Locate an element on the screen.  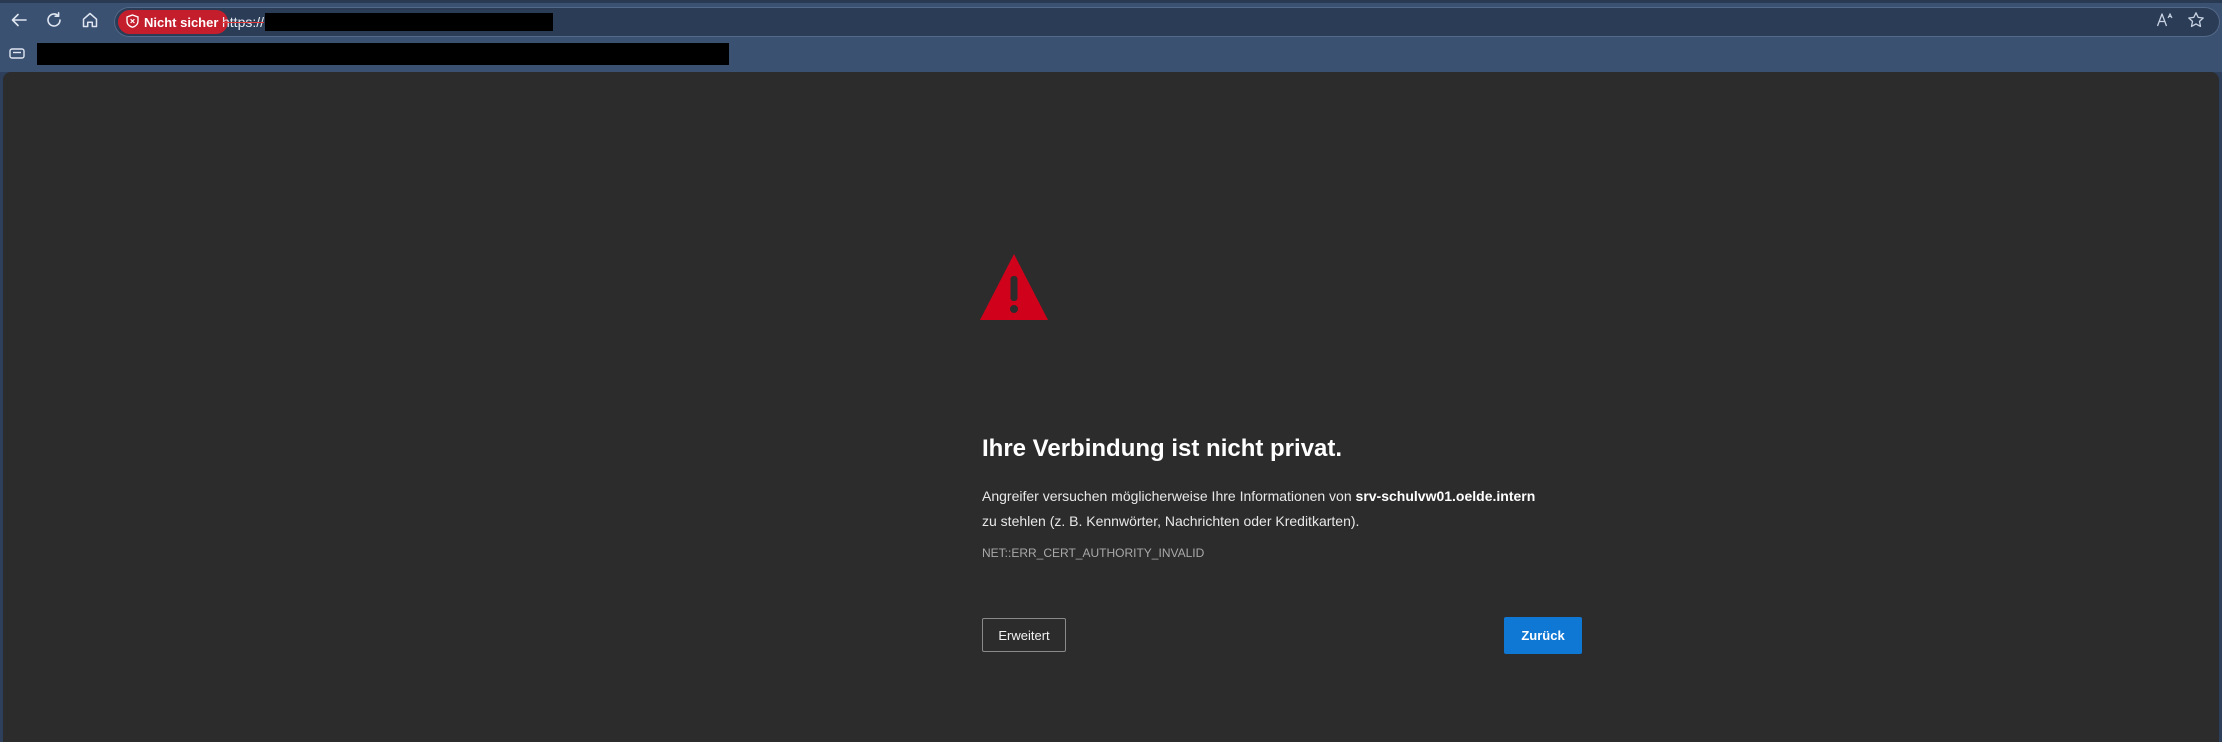
error-code: NET::ERR_CERT_AUTHORITY_INVALID is located at coordinates (1093, 553).